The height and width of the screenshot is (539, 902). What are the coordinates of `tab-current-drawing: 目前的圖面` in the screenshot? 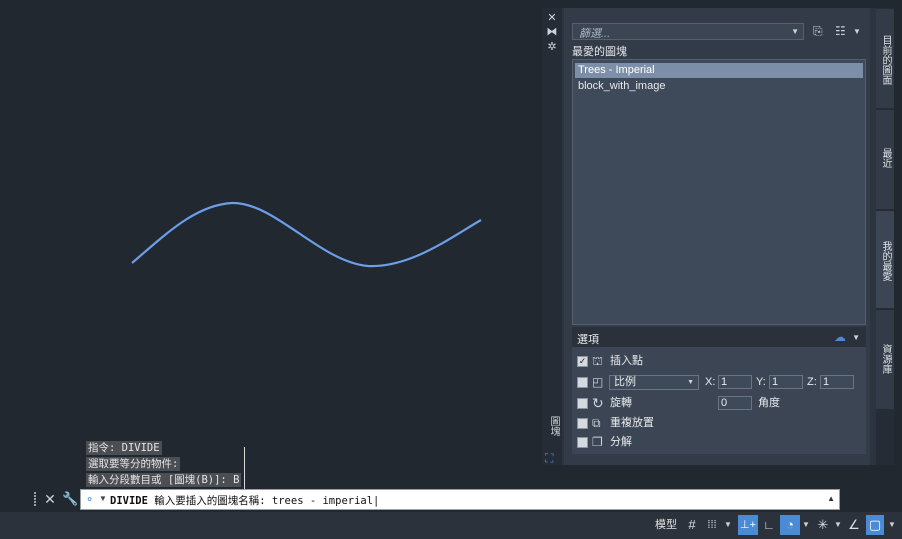 It's located at (885, 58).